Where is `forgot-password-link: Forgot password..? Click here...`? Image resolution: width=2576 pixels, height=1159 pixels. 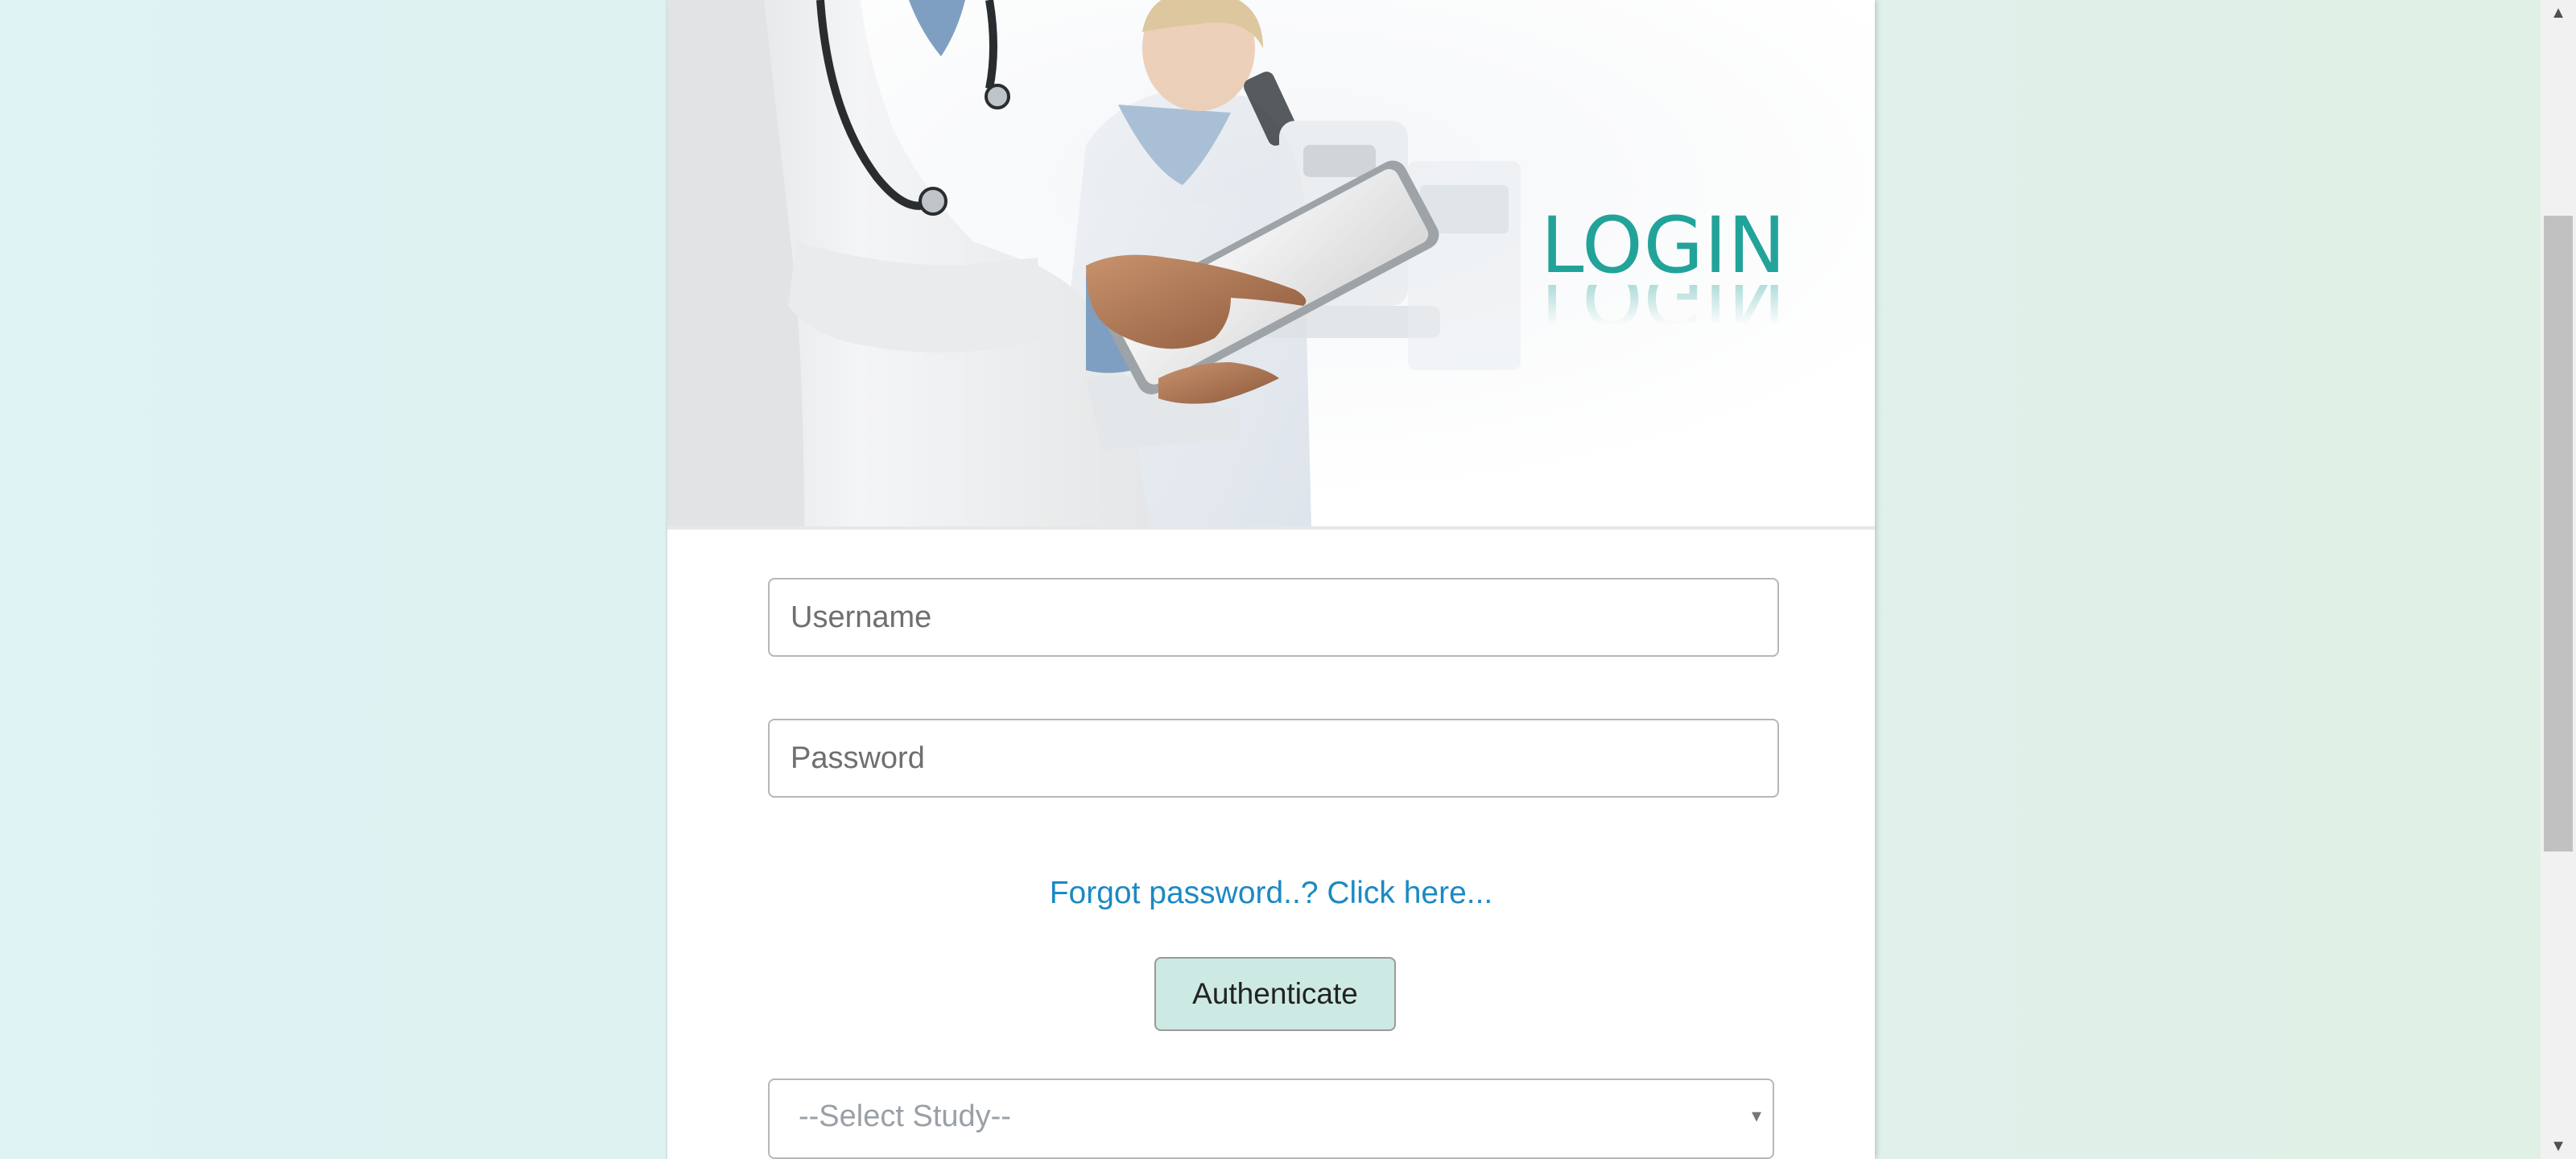 forgot-password-link: Forgot password..? Click here... is located at coordinates (1271, 893).